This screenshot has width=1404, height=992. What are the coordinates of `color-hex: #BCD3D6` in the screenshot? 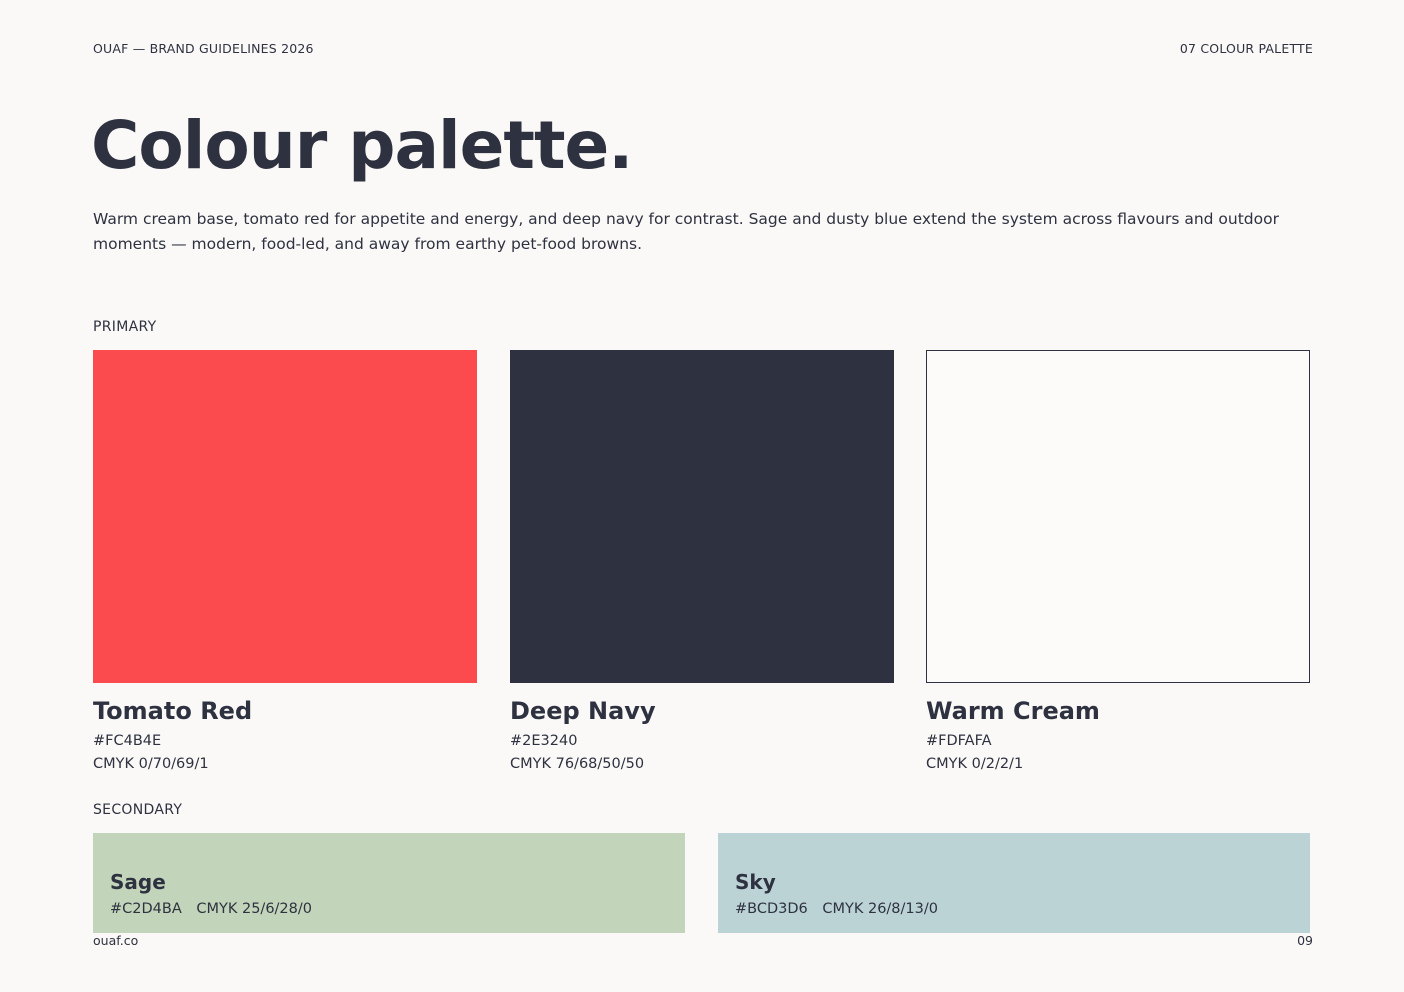 It's located at (771, 909).